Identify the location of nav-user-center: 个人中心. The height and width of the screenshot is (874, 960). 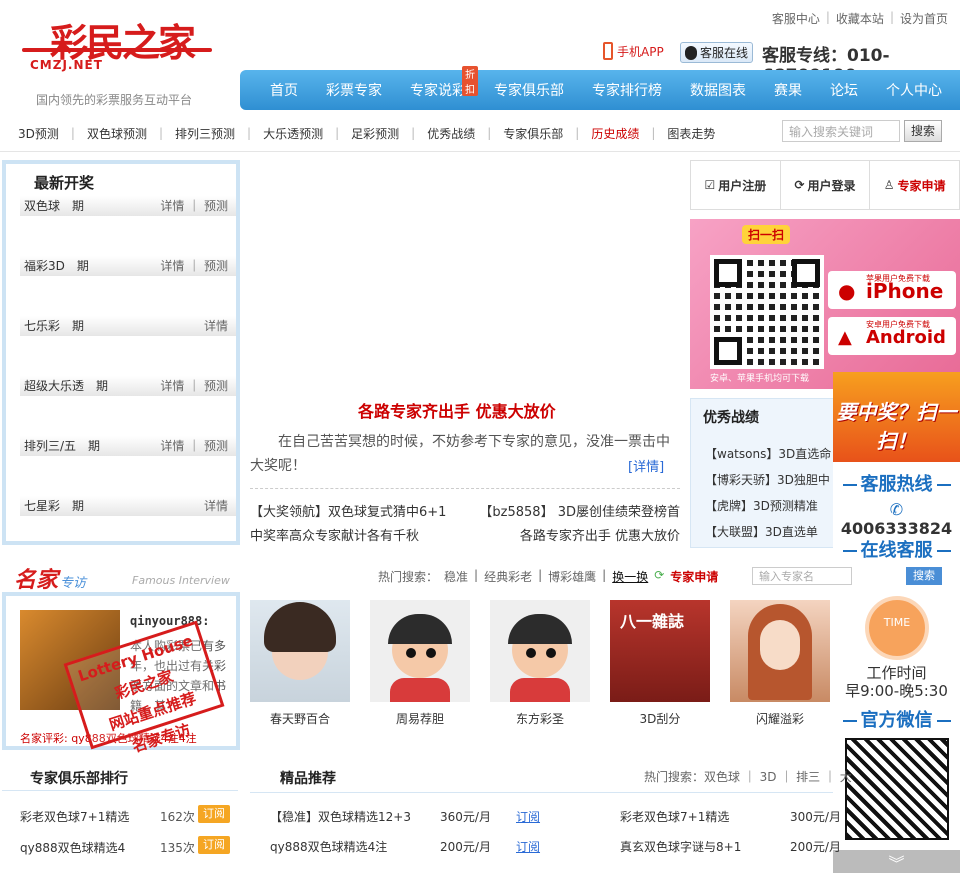
(914, 90).